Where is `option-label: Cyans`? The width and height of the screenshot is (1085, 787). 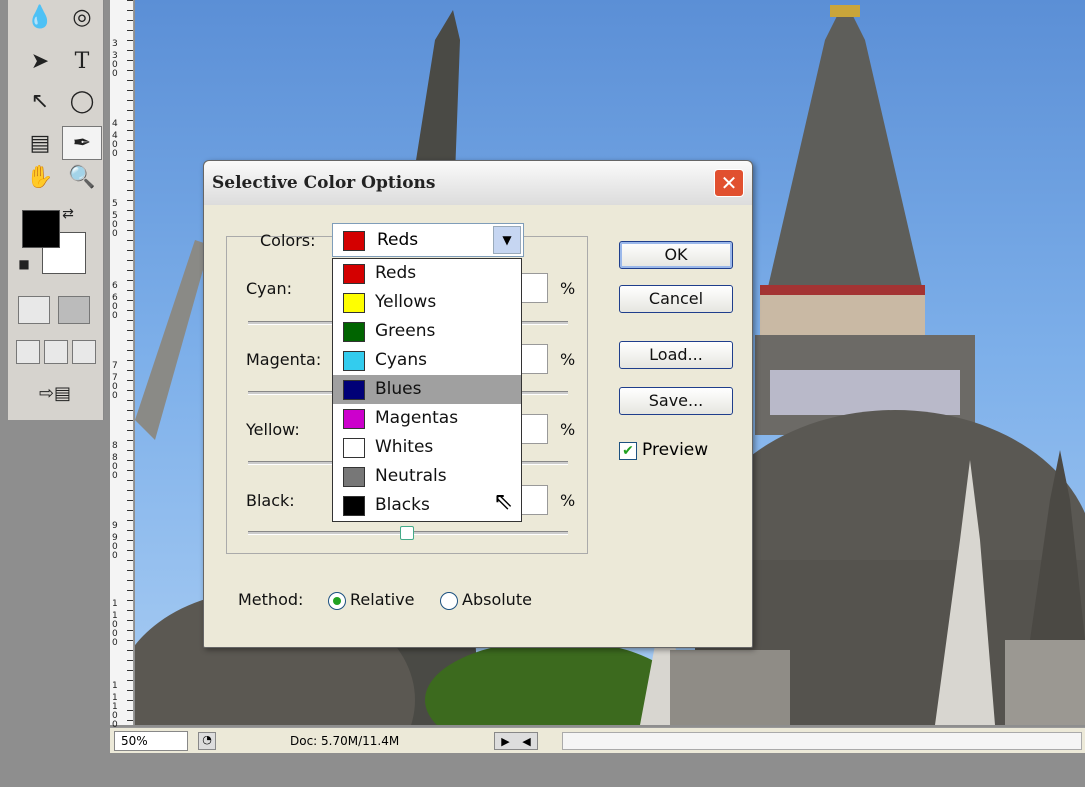 option-label: Cyans is located at coordinates (401, 360).